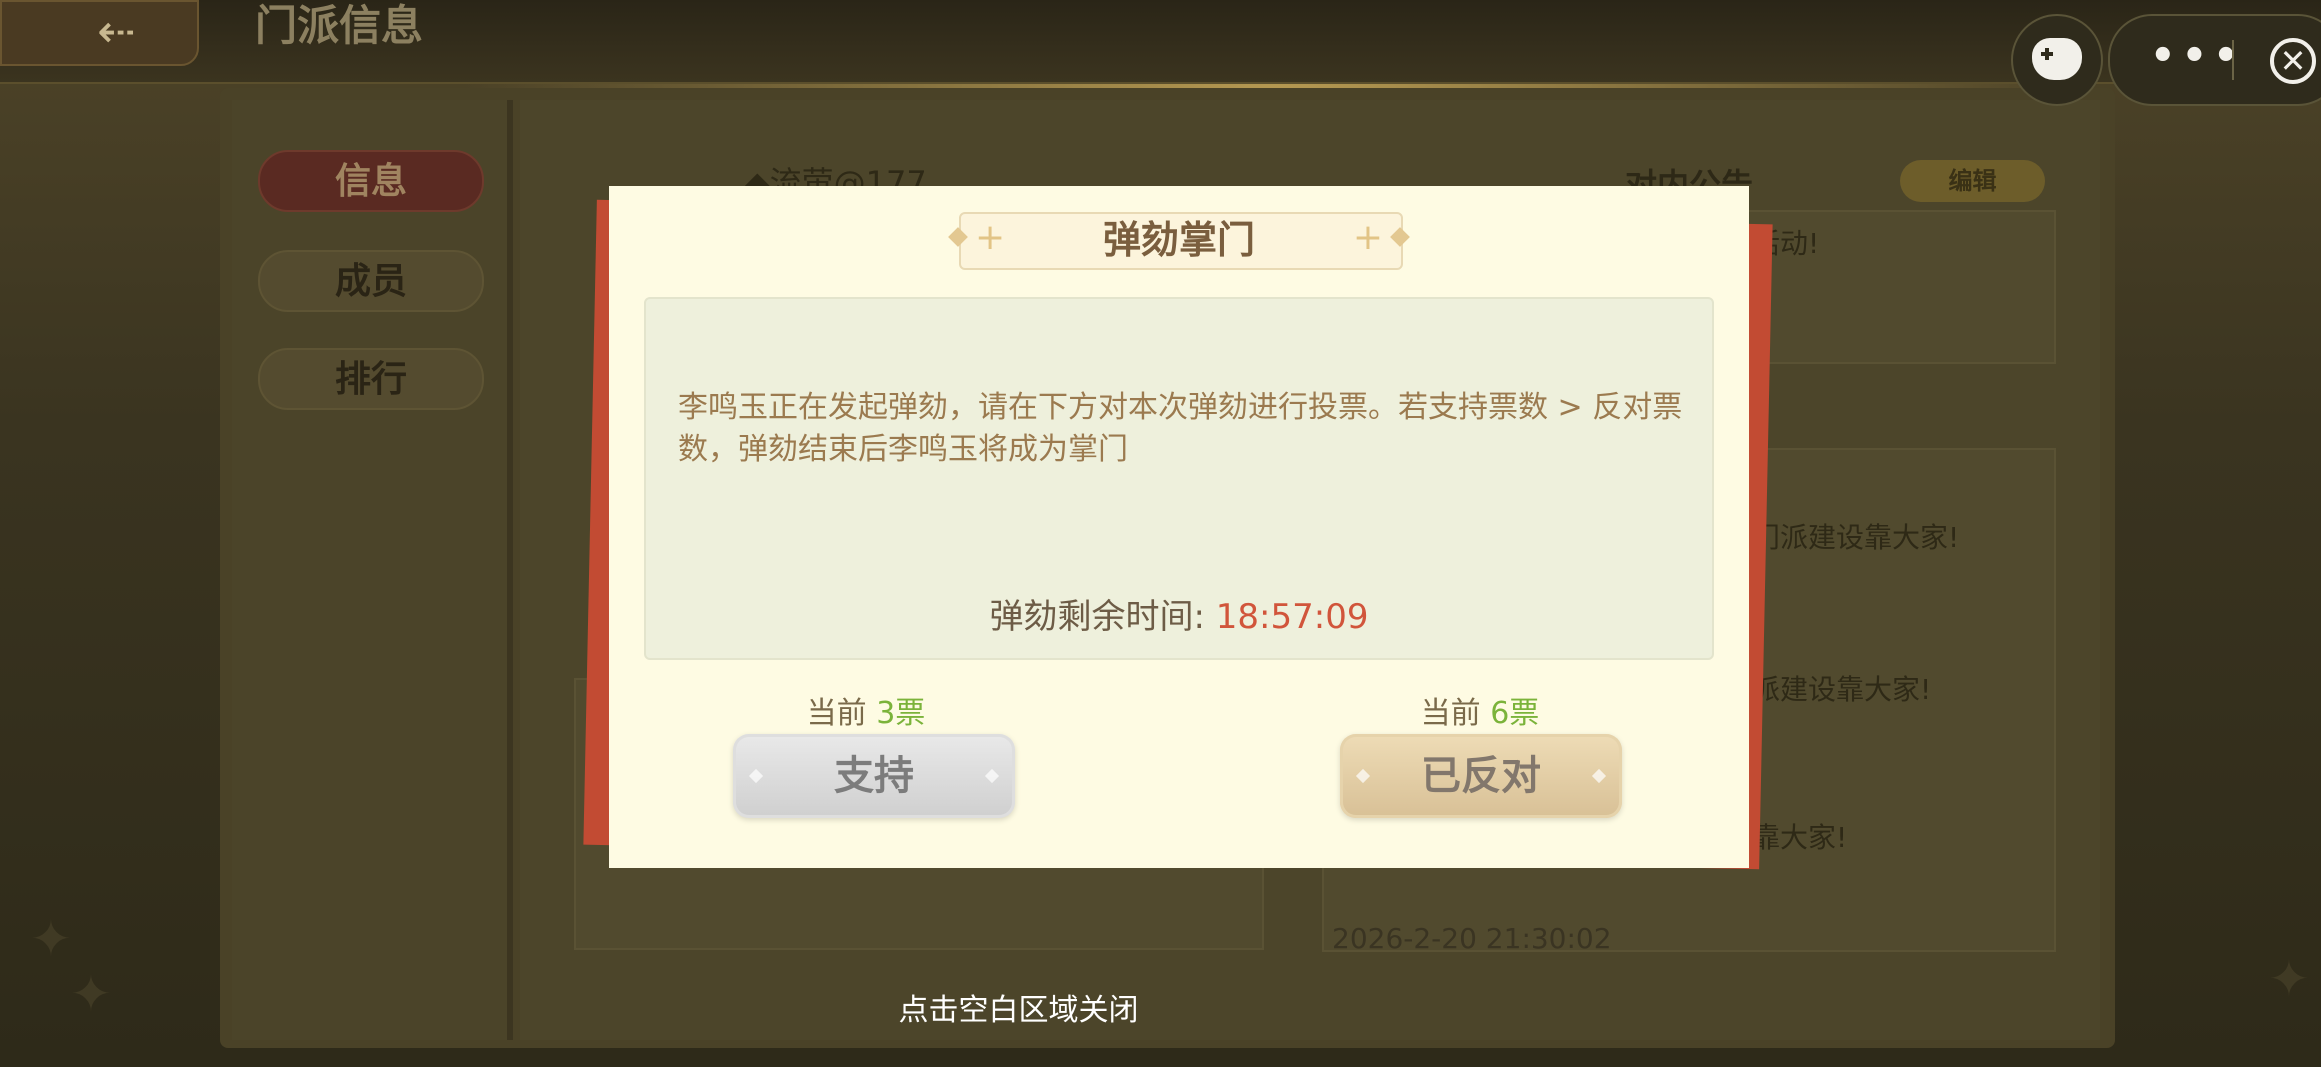 The height and width of the screenshot is (1067, 2321). I want to click on countdown-value: 18:57:09, so click(1292, 617).